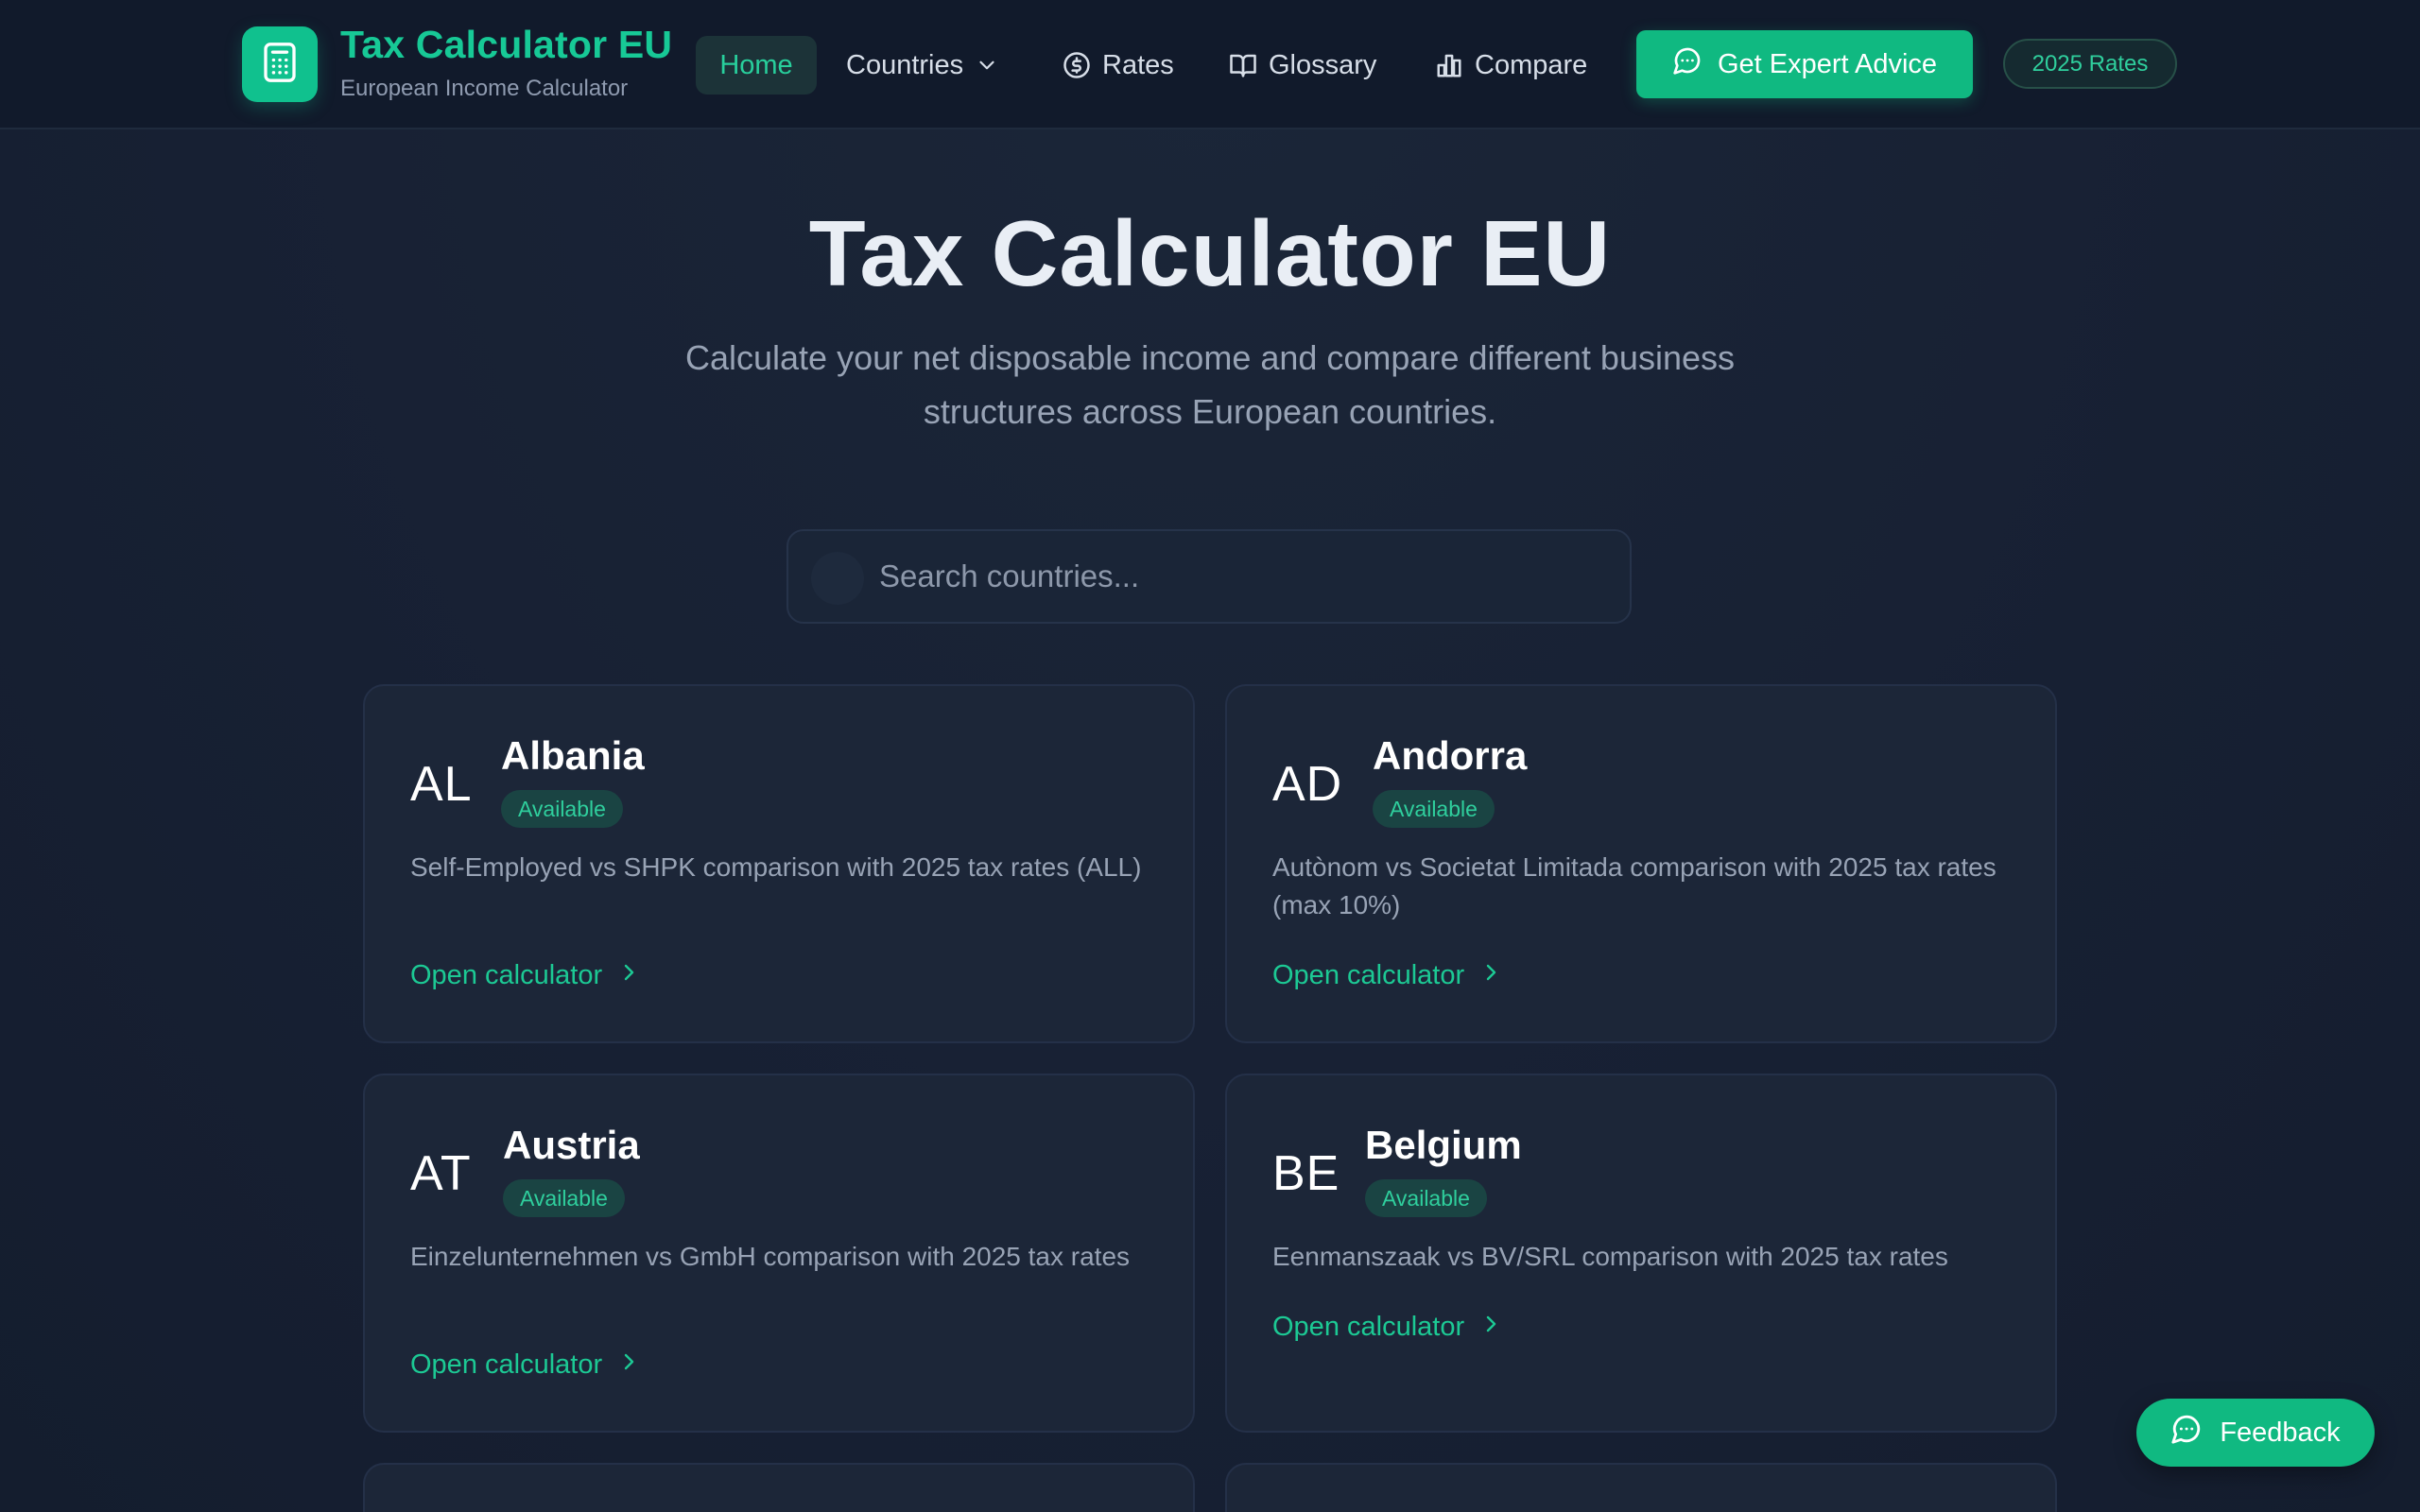 The image size is (2420, 1512). Describe the element at coordinates (484, 88) in the screenshot. I see `brand-subtitle: European Income Calculator` at that location.